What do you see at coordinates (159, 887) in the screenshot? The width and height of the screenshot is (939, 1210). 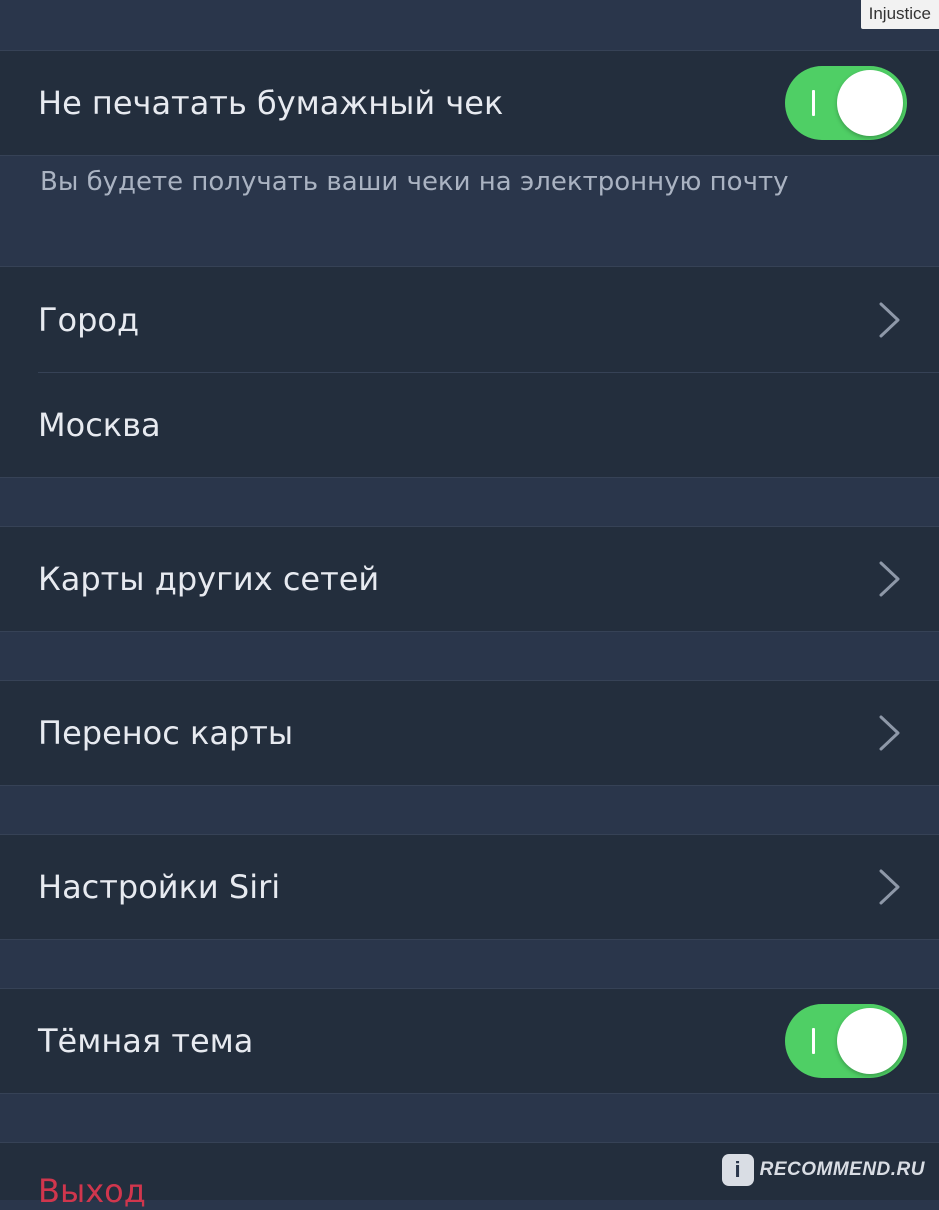 I see `siri-settings-label: Настройки Siri` at bounding box center [159, 887].